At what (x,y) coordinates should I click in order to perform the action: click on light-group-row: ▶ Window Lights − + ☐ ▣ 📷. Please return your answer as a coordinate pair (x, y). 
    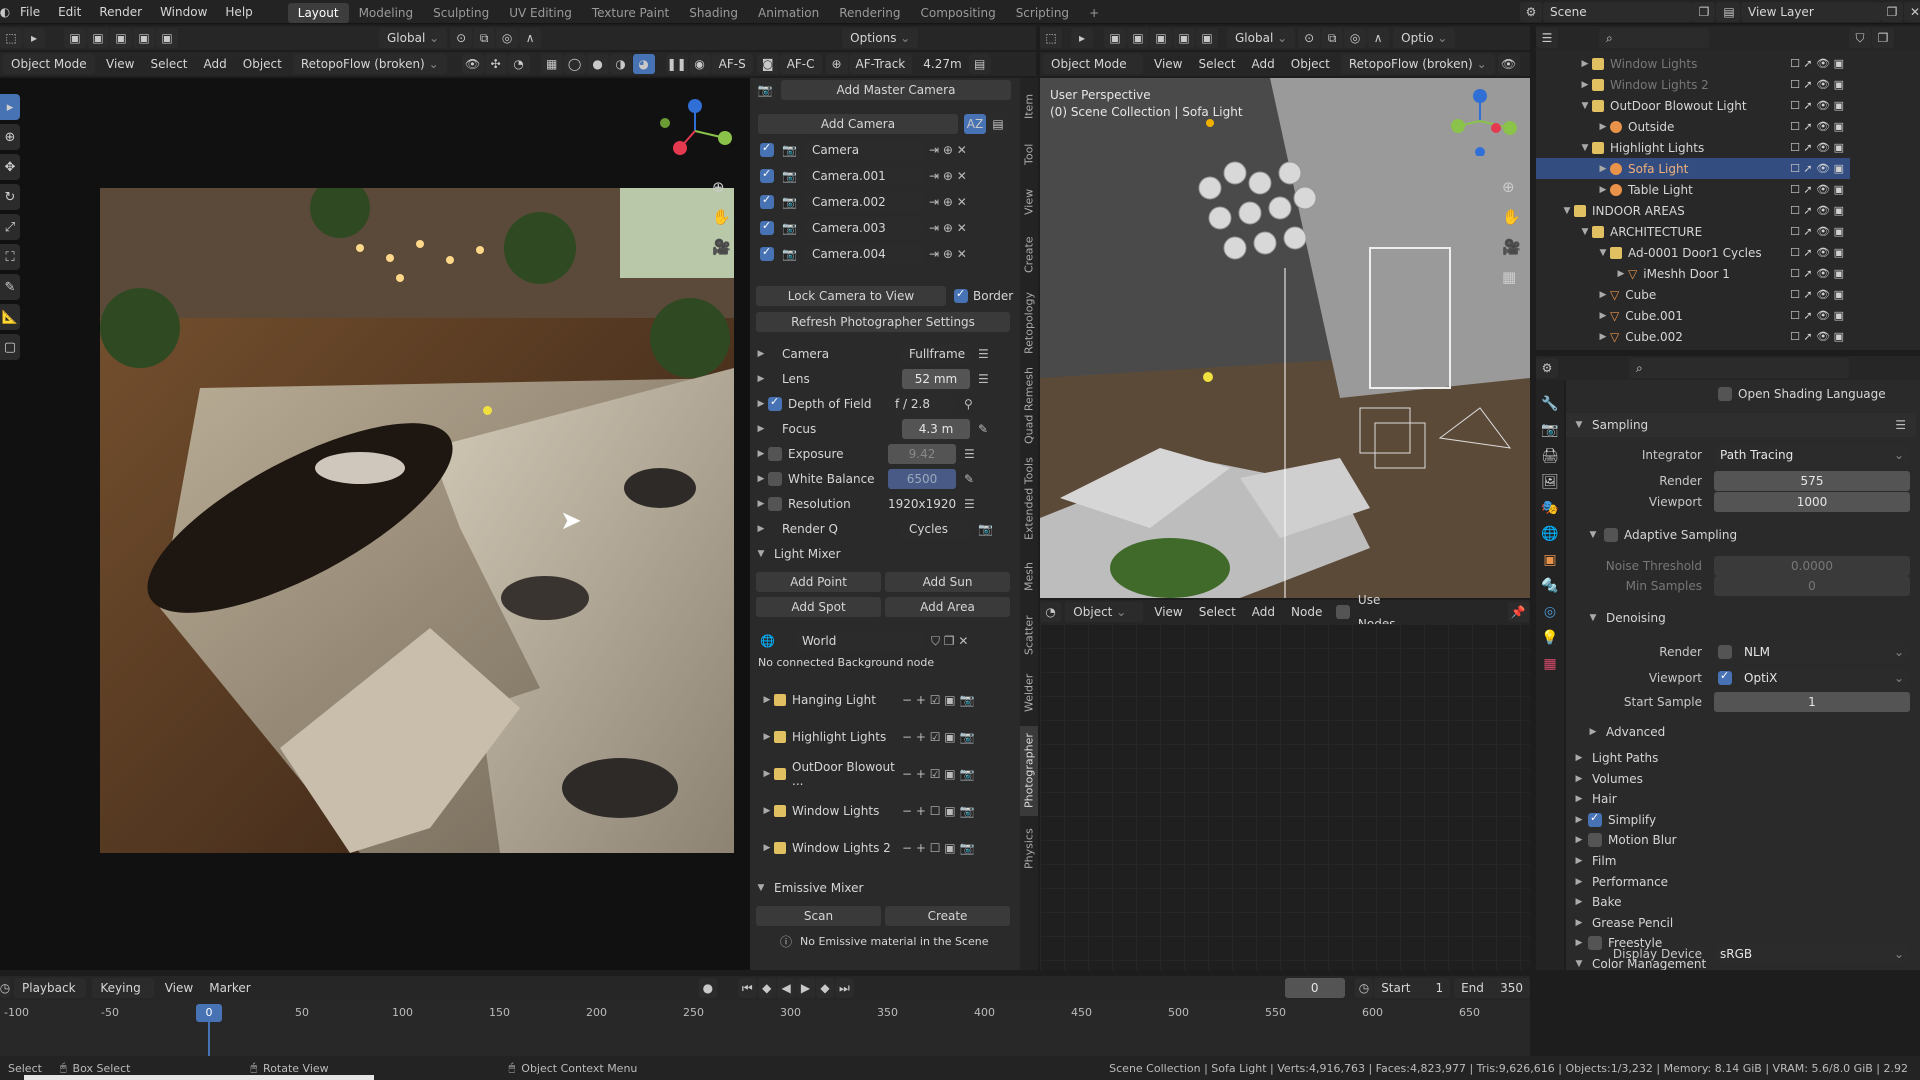
    Looking at the image, I should click on (883, 811).